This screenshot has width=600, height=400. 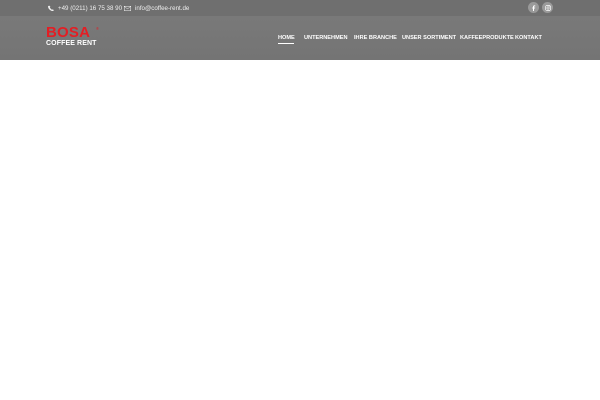 I want to click on nav-item-unser-sortiment: UNSER SORTIMENT, so click(x=429, y=38).